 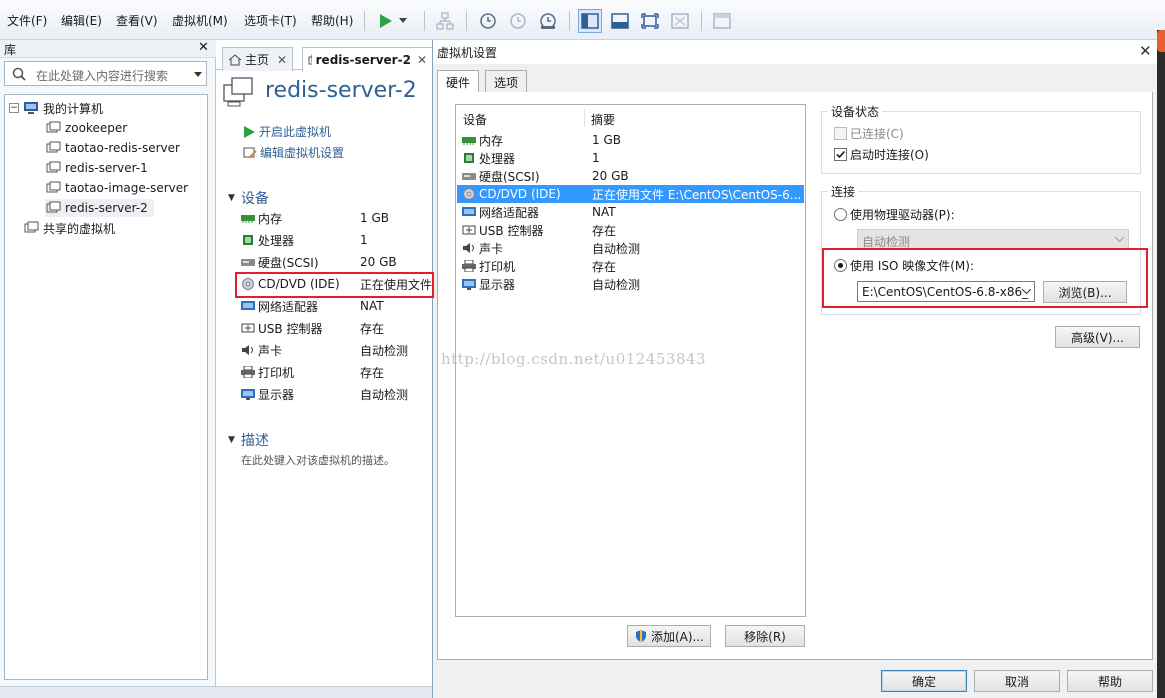 I want to click on menu-view: 查看(V), so click(x=137, y=20).